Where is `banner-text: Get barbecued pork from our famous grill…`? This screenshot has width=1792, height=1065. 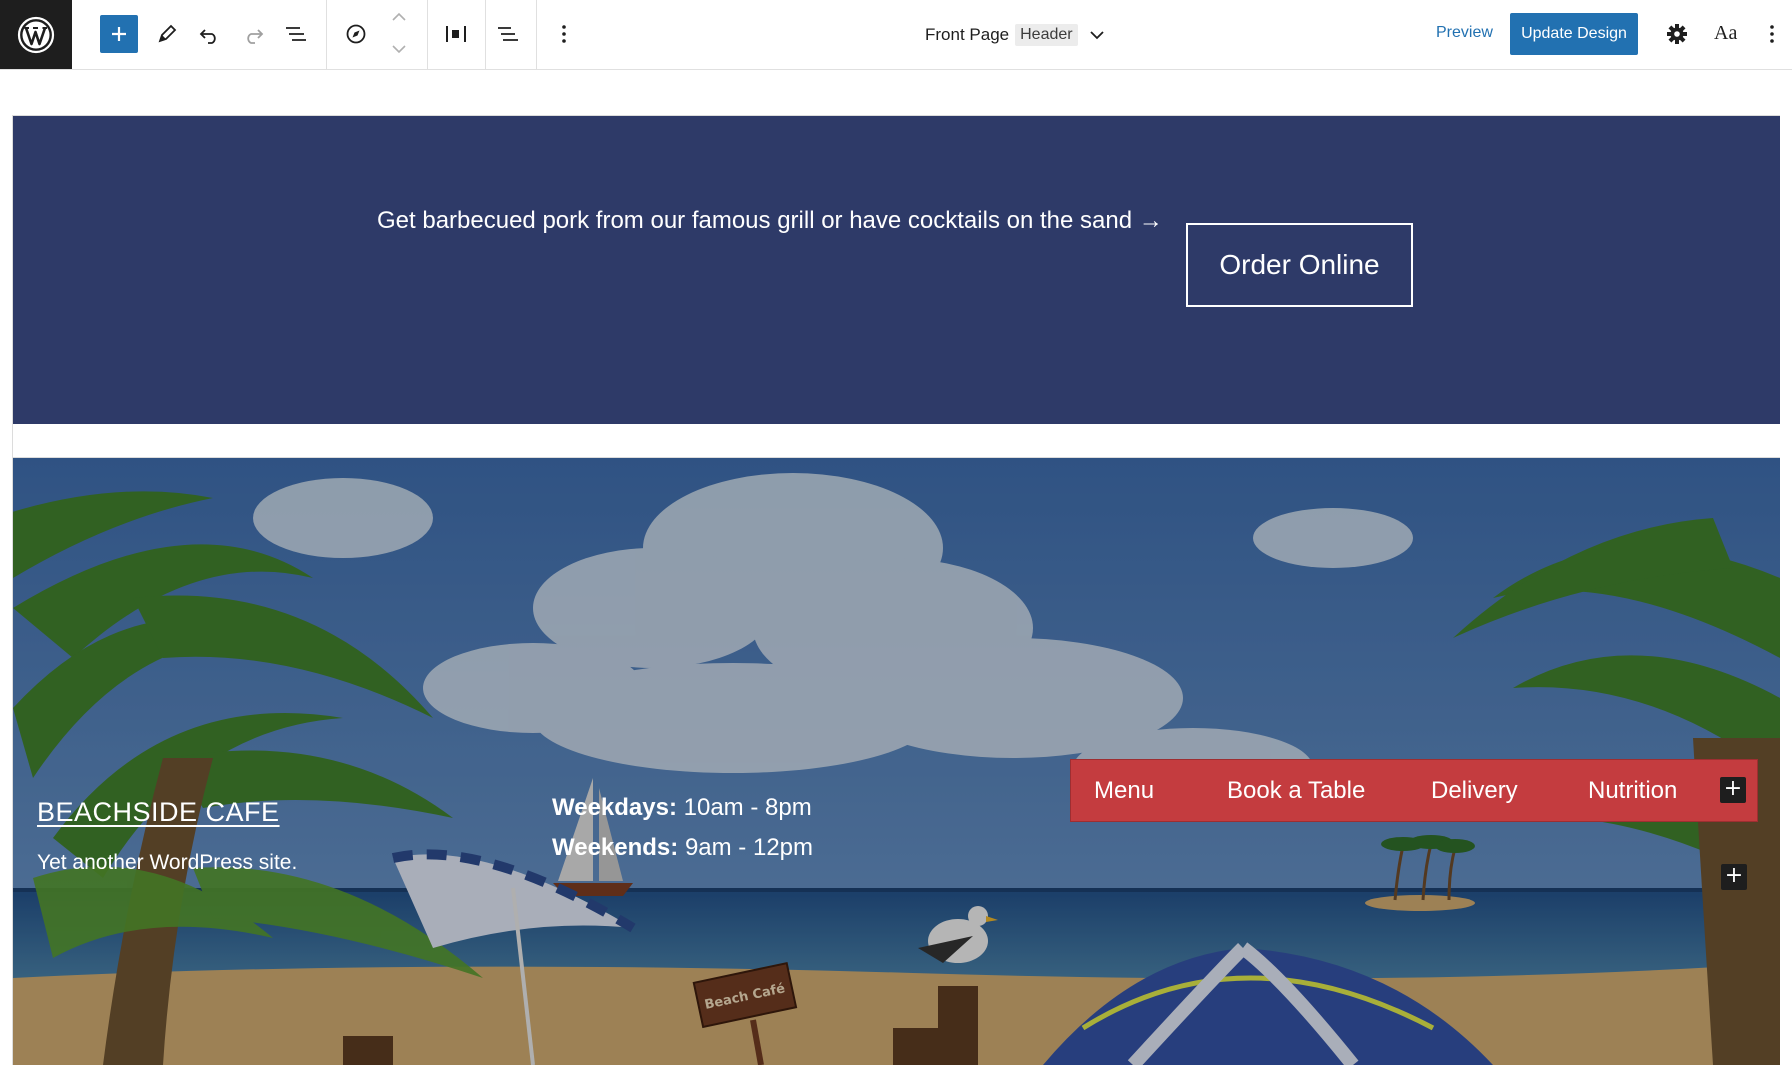 banner-text: Get barbecued pork from our famous grill… is located at coordinates (770, 221).